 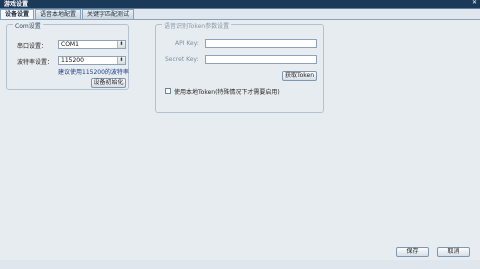 What do you see at coordinates (92, 60) in the screenshot?
I see `baud-select: 115200 ⬍` at bounding box center [92, 60].